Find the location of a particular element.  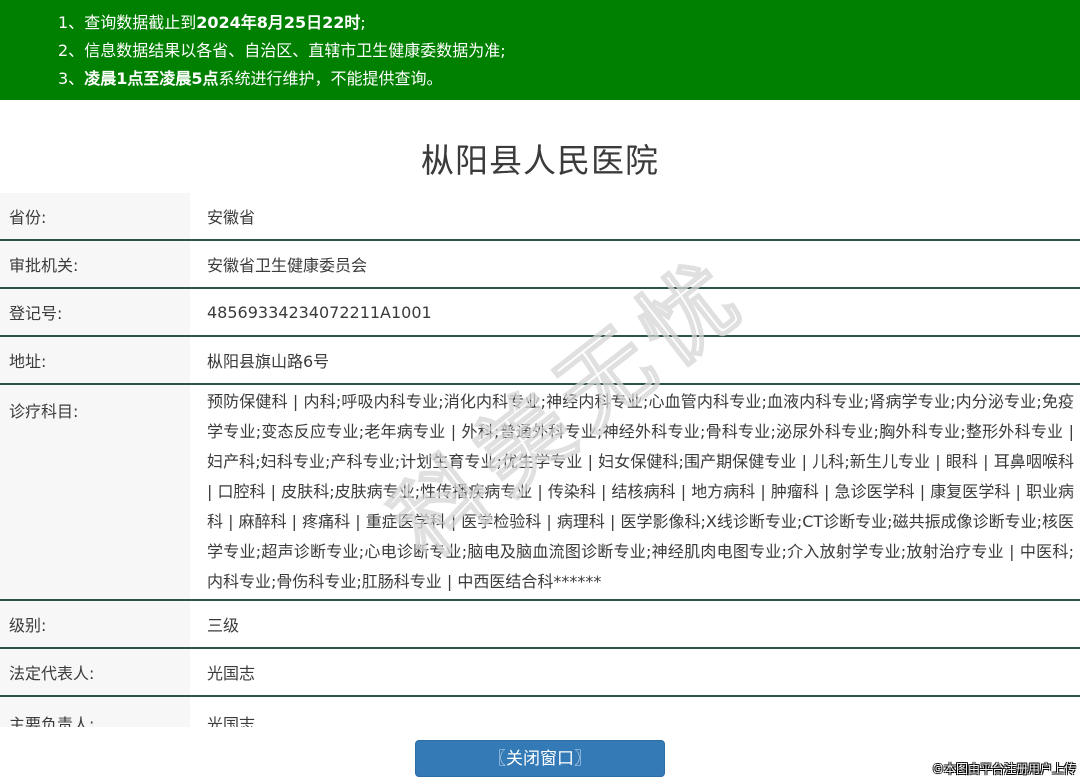

notice-number: 3、 is located at coordinates (71, 78).